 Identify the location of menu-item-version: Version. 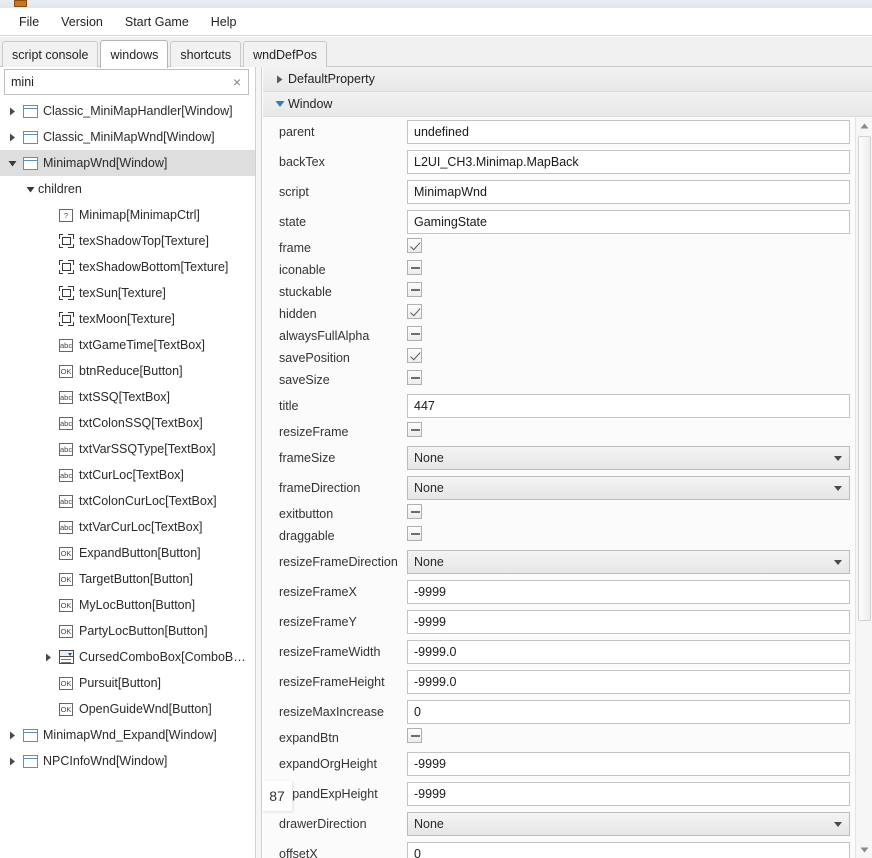
(82, 22).